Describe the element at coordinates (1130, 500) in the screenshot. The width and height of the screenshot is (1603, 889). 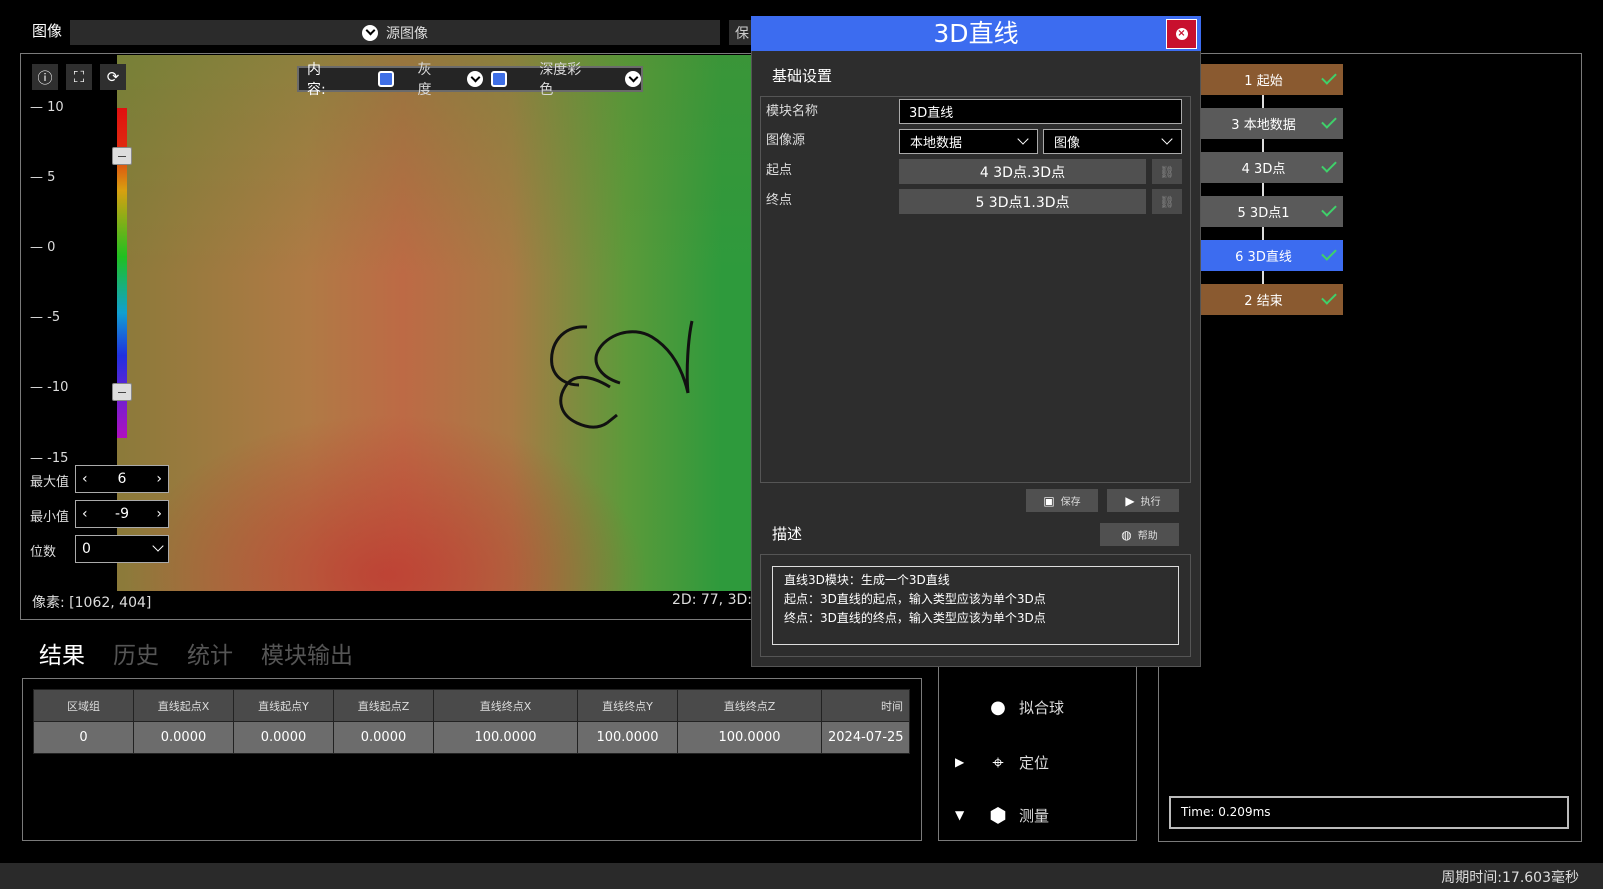
I see `play-icon: ▶` at that location.